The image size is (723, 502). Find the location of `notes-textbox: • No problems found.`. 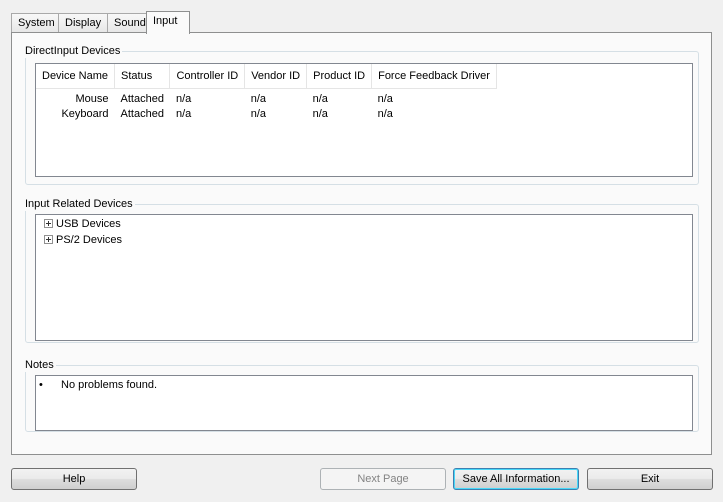

notes-textbox: • No problems found. is located at coordinates (364, 403).